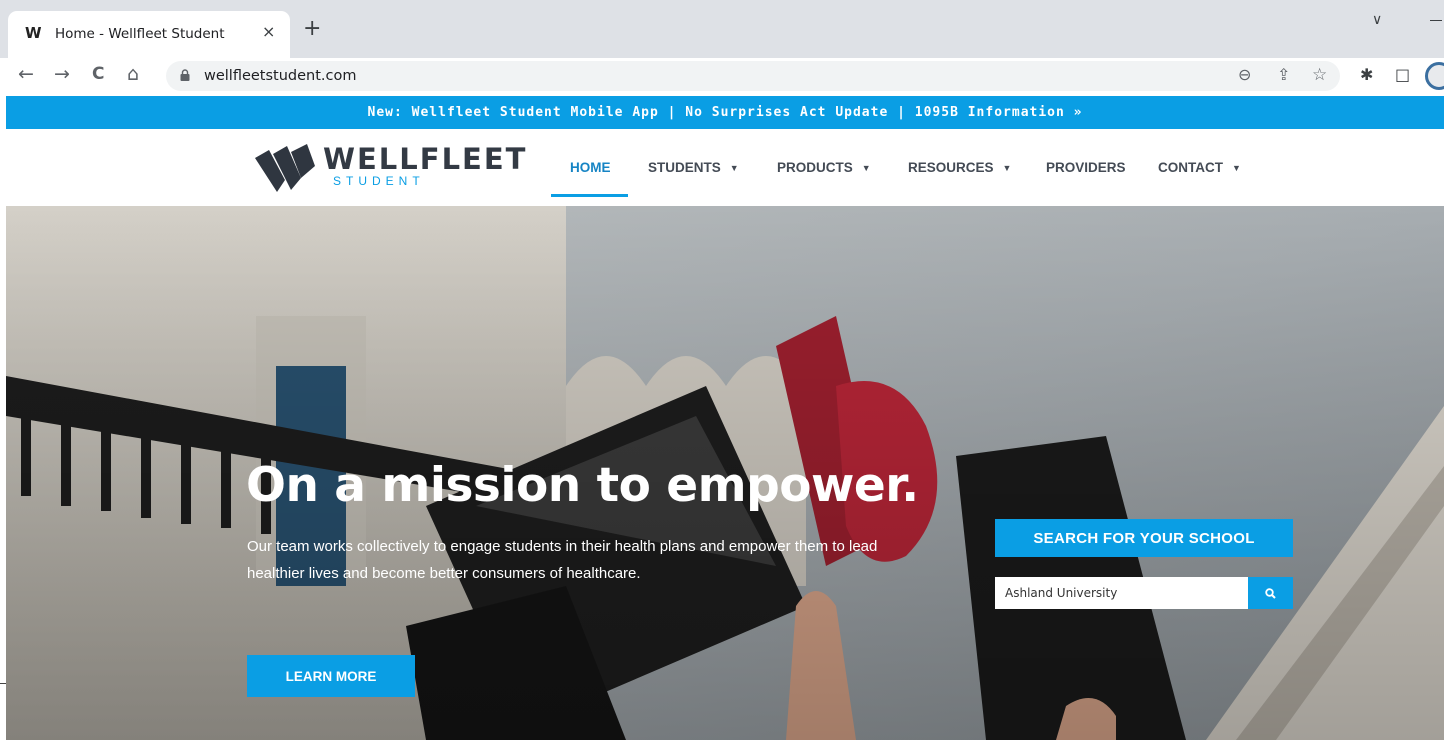  I want to click on school-search-input, so click(1121, 593).